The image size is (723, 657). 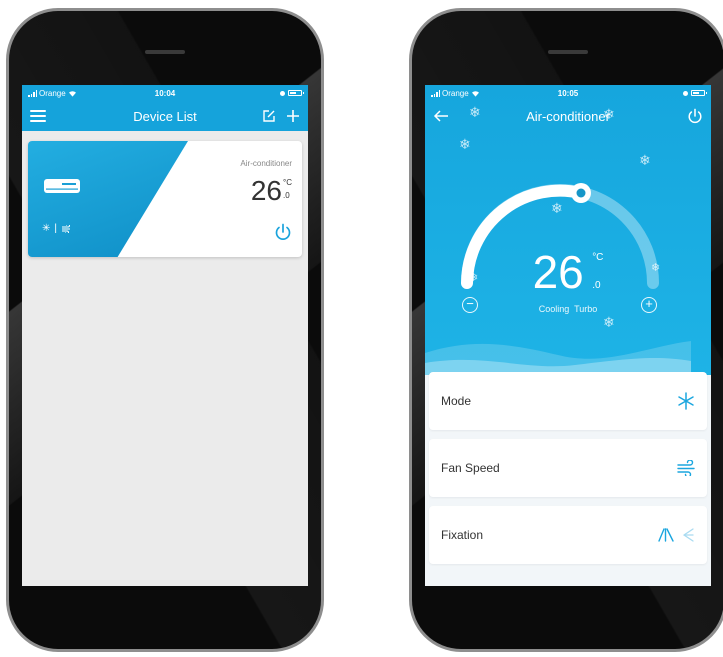 What do you see at coordinates (666, 535) in the screenshot?
I see `swing-icon` at bounding box center [666, 535].